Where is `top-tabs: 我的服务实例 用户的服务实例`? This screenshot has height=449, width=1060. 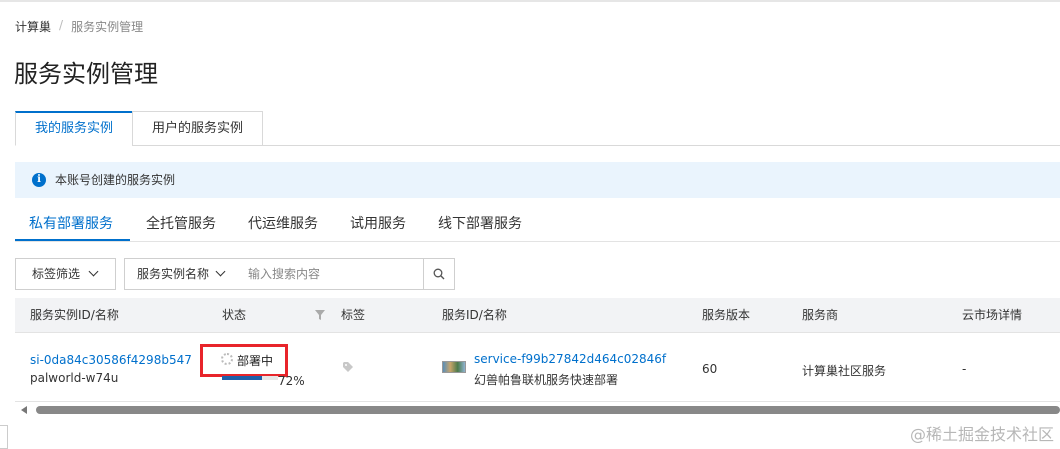
top-tabs: 我的服务实例 用户的服务实例 is located at coordinates (537, 128).